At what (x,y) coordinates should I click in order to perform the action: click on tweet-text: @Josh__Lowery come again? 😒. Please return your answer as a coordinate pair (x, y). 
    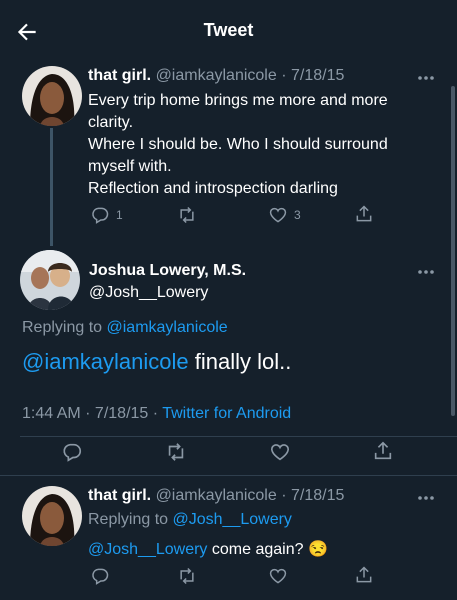
    Looking at the image, I should click on (208, 549).